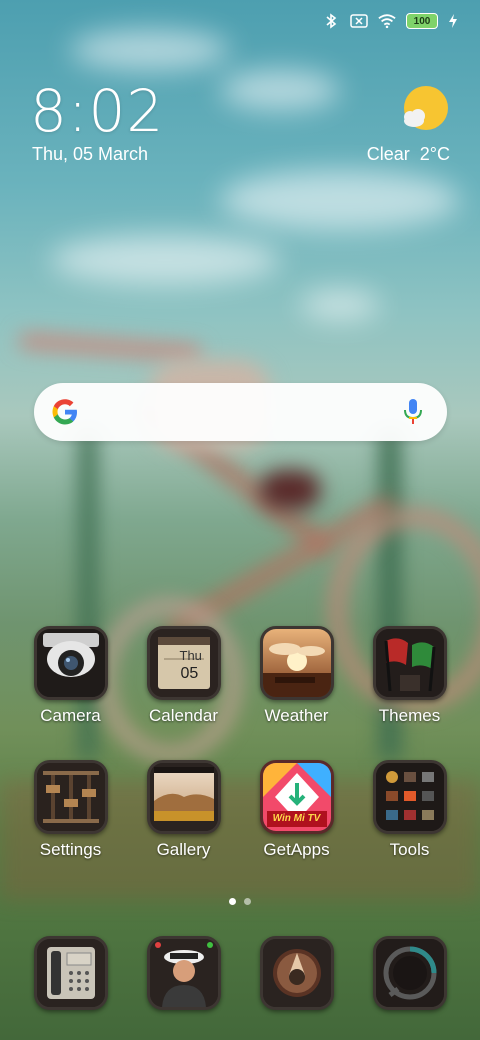 This screenshot has width=480, height=1040. What do you see at coordinates (90, 154) in the screenshot?
I see `clock-date: Thu, 05 March` at bounding box center [90, 154].